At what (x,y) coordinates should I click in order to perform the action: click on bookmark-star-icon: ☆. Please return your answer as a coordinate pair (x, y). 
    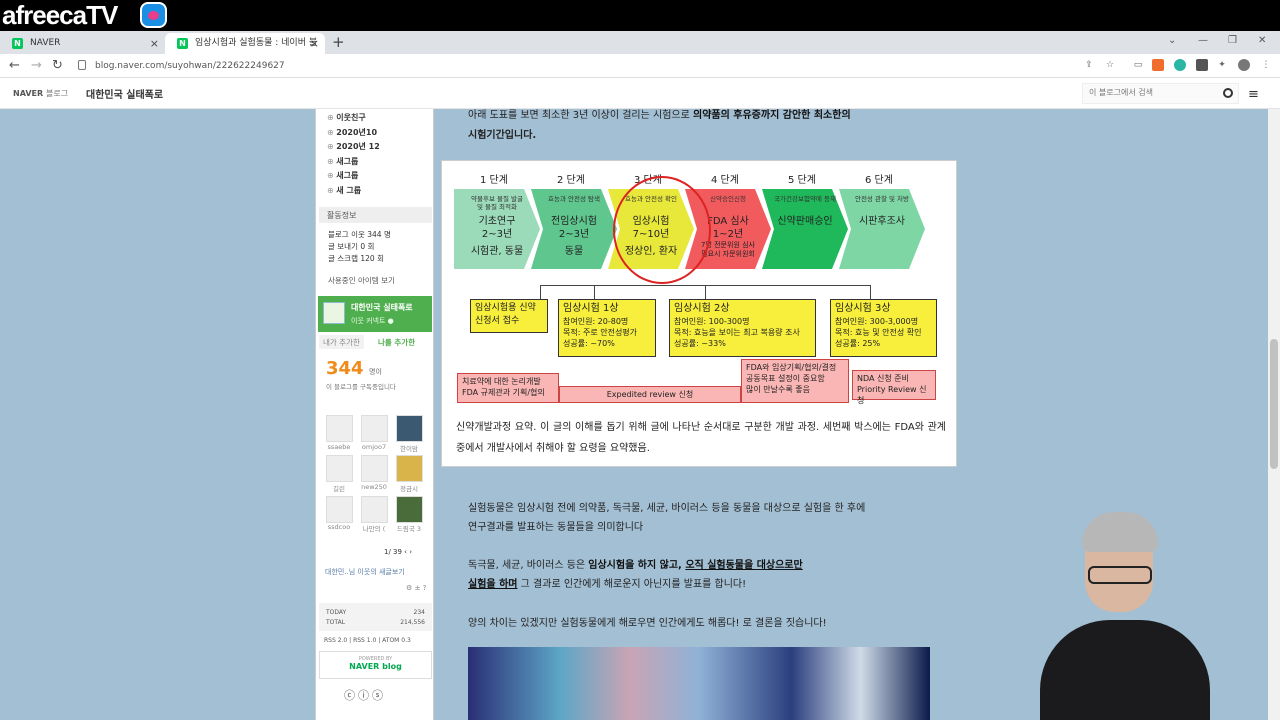
    Looking at the image, I should click on (1110, 65).